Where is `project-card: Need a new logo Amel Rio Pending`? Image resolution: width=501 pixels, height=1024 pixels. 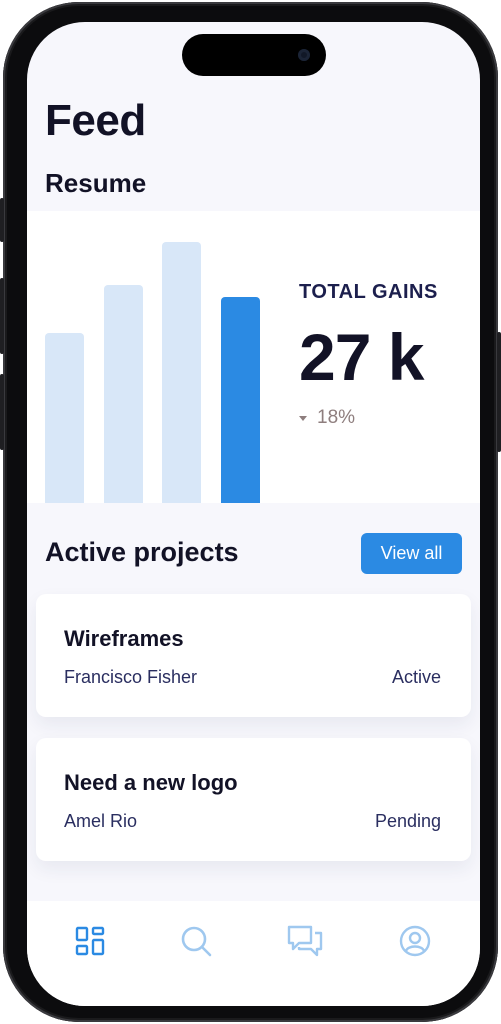
project-card: Need a new logo Amel Rio Pending is located at coordinates (253, 799).